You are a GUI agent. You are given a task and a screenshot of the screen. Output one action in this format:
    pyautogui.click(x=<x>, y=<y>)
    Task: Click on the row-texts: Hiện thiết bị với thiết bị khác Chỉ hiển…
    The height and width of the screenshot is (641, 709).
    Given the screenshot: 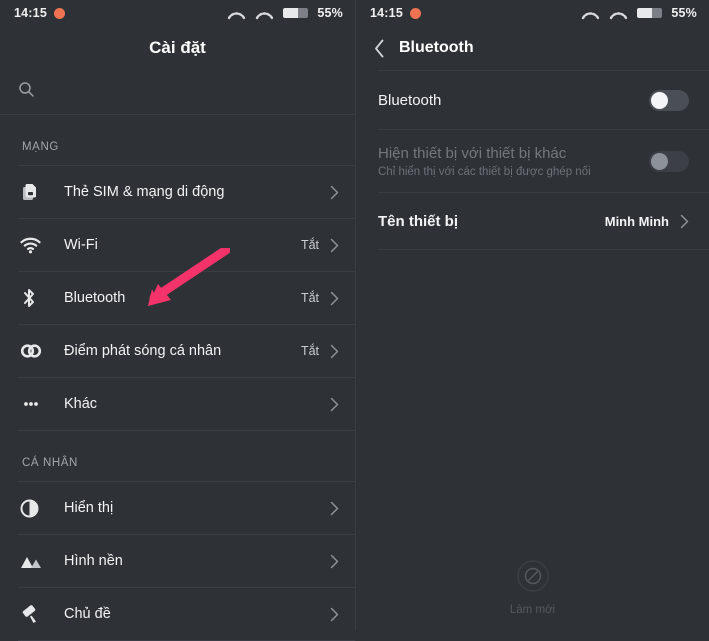 What is the action you would take?
    pyautogui.click(x=484, y=161)
    